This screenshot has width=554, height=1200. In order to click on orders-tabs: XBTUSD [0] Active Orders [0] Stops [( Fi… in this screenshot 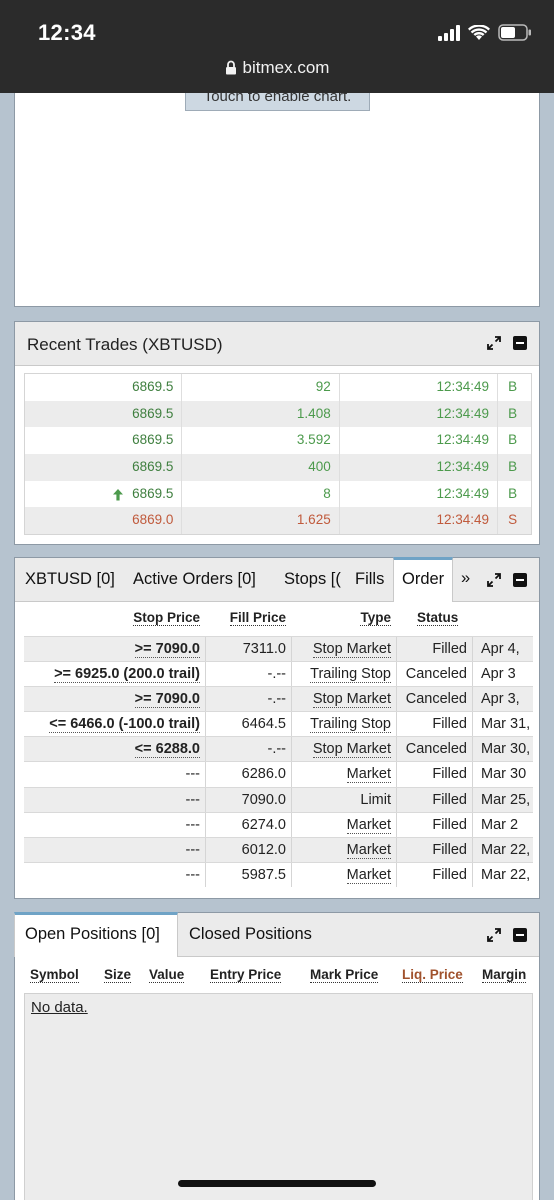, I will do `click(277, 579)`.